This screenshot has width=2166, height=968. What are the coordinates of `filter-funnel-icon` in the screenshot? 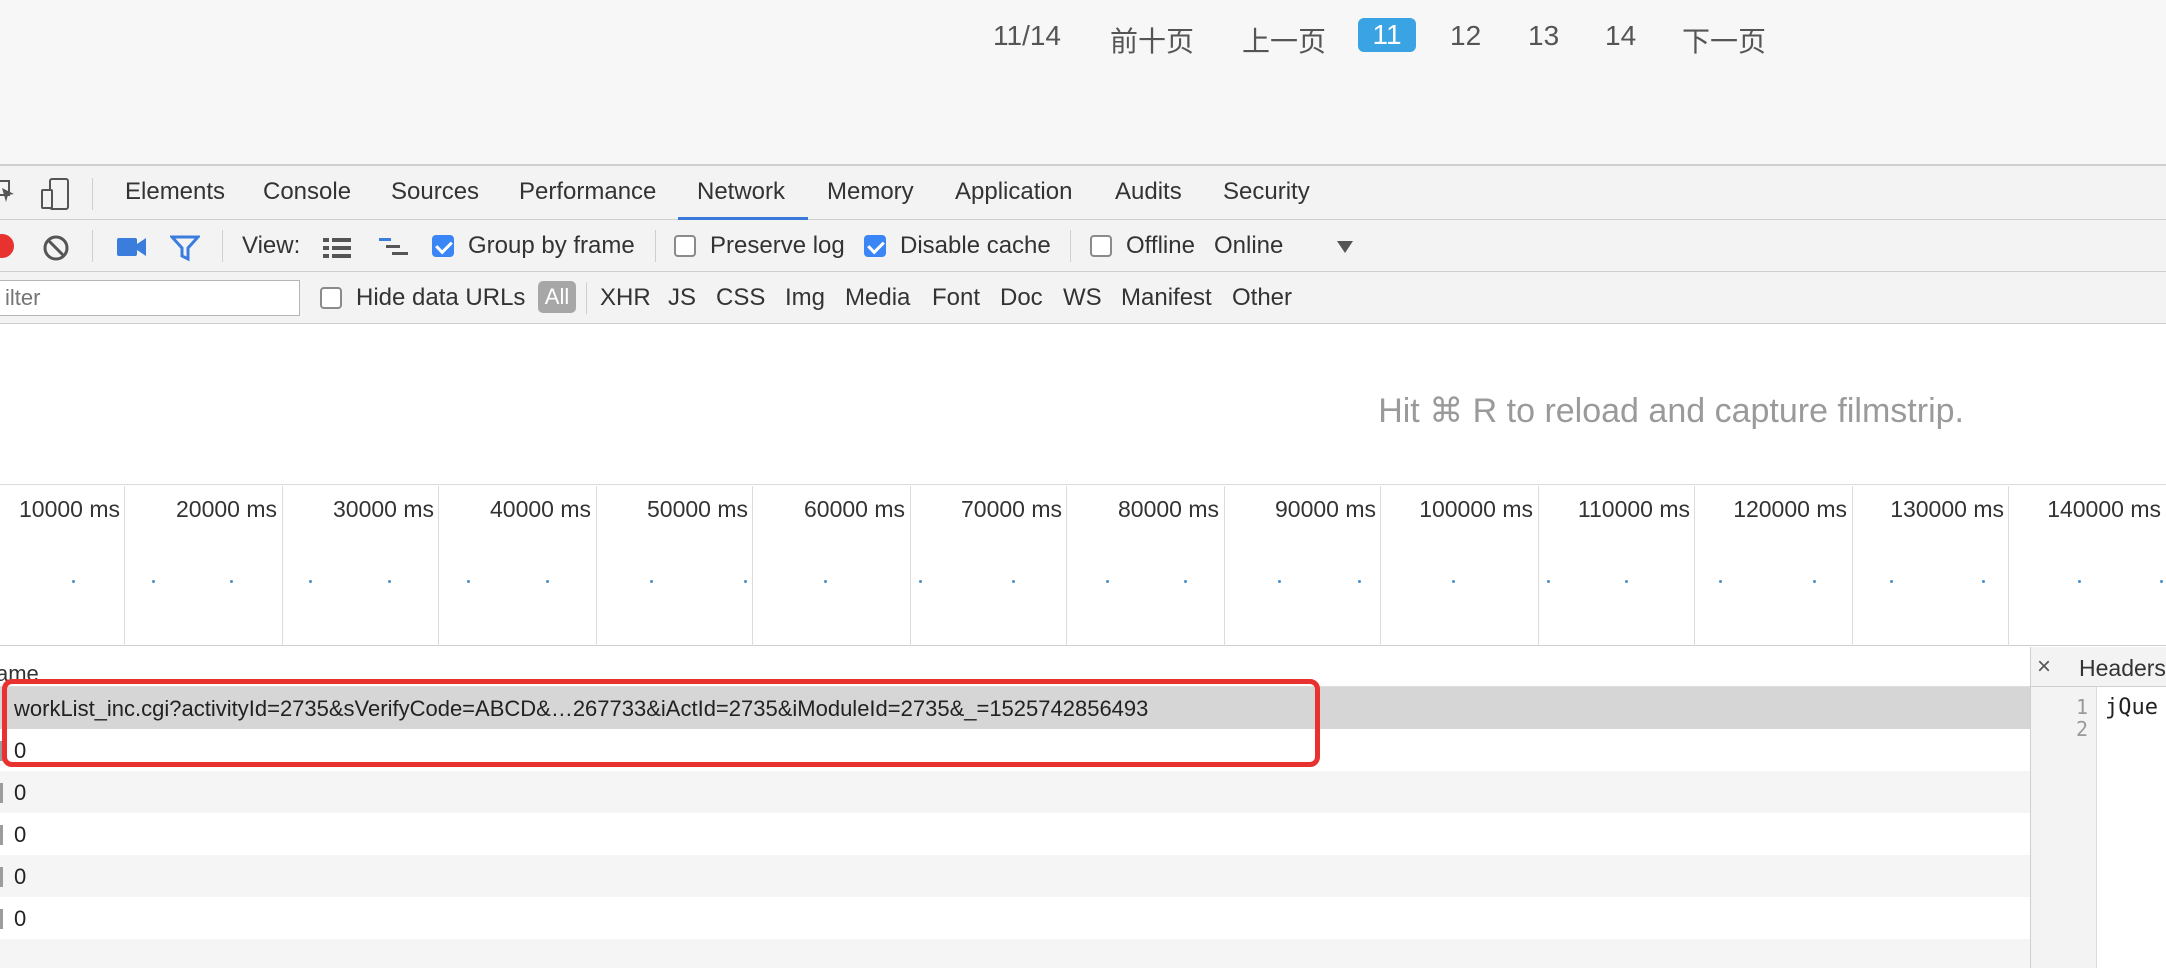 It's located at (185, 248).